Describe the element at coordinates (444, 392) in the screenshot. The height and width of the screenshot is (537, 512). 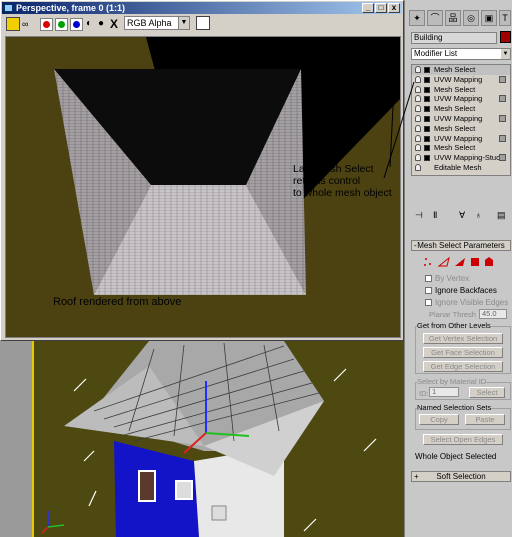
I see `material-id-spinner: 1` at that location.